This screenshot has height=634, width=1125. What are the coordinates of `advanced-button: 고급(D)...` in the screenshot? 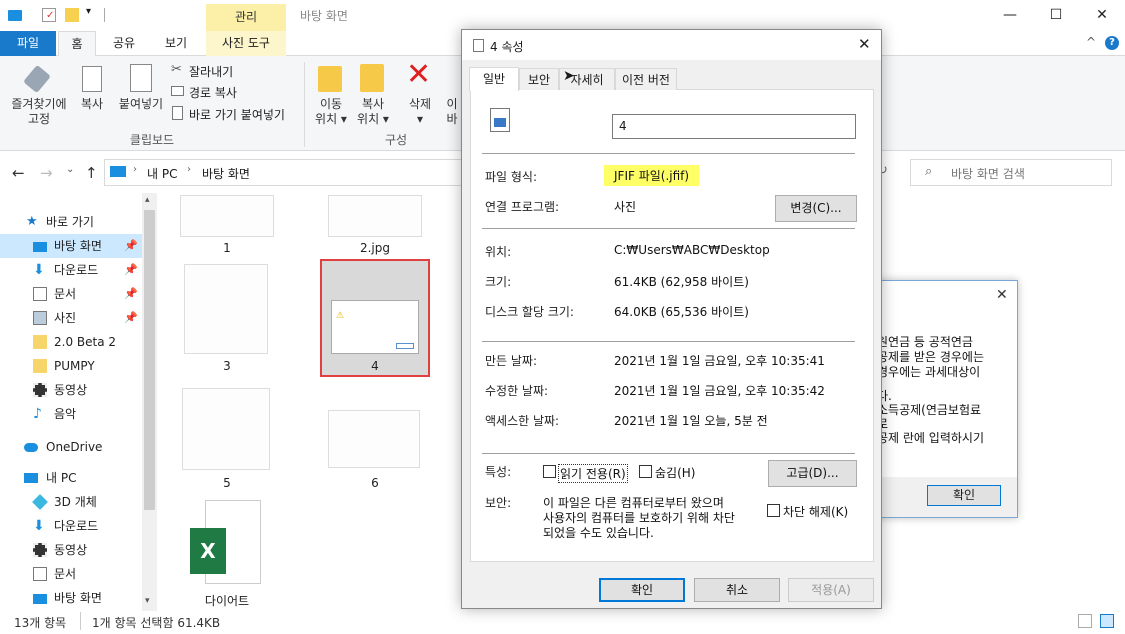 It's located at (812, 473).